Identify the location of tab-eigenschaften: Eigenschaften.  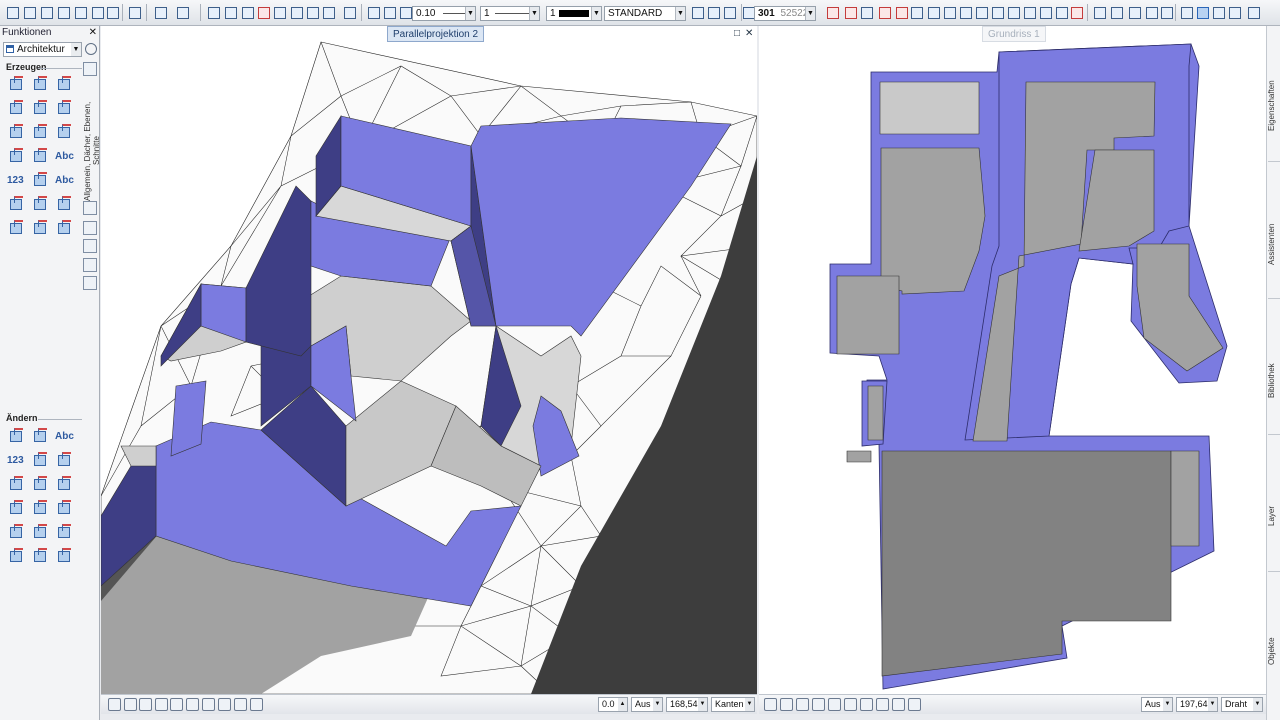
(1273, 106).